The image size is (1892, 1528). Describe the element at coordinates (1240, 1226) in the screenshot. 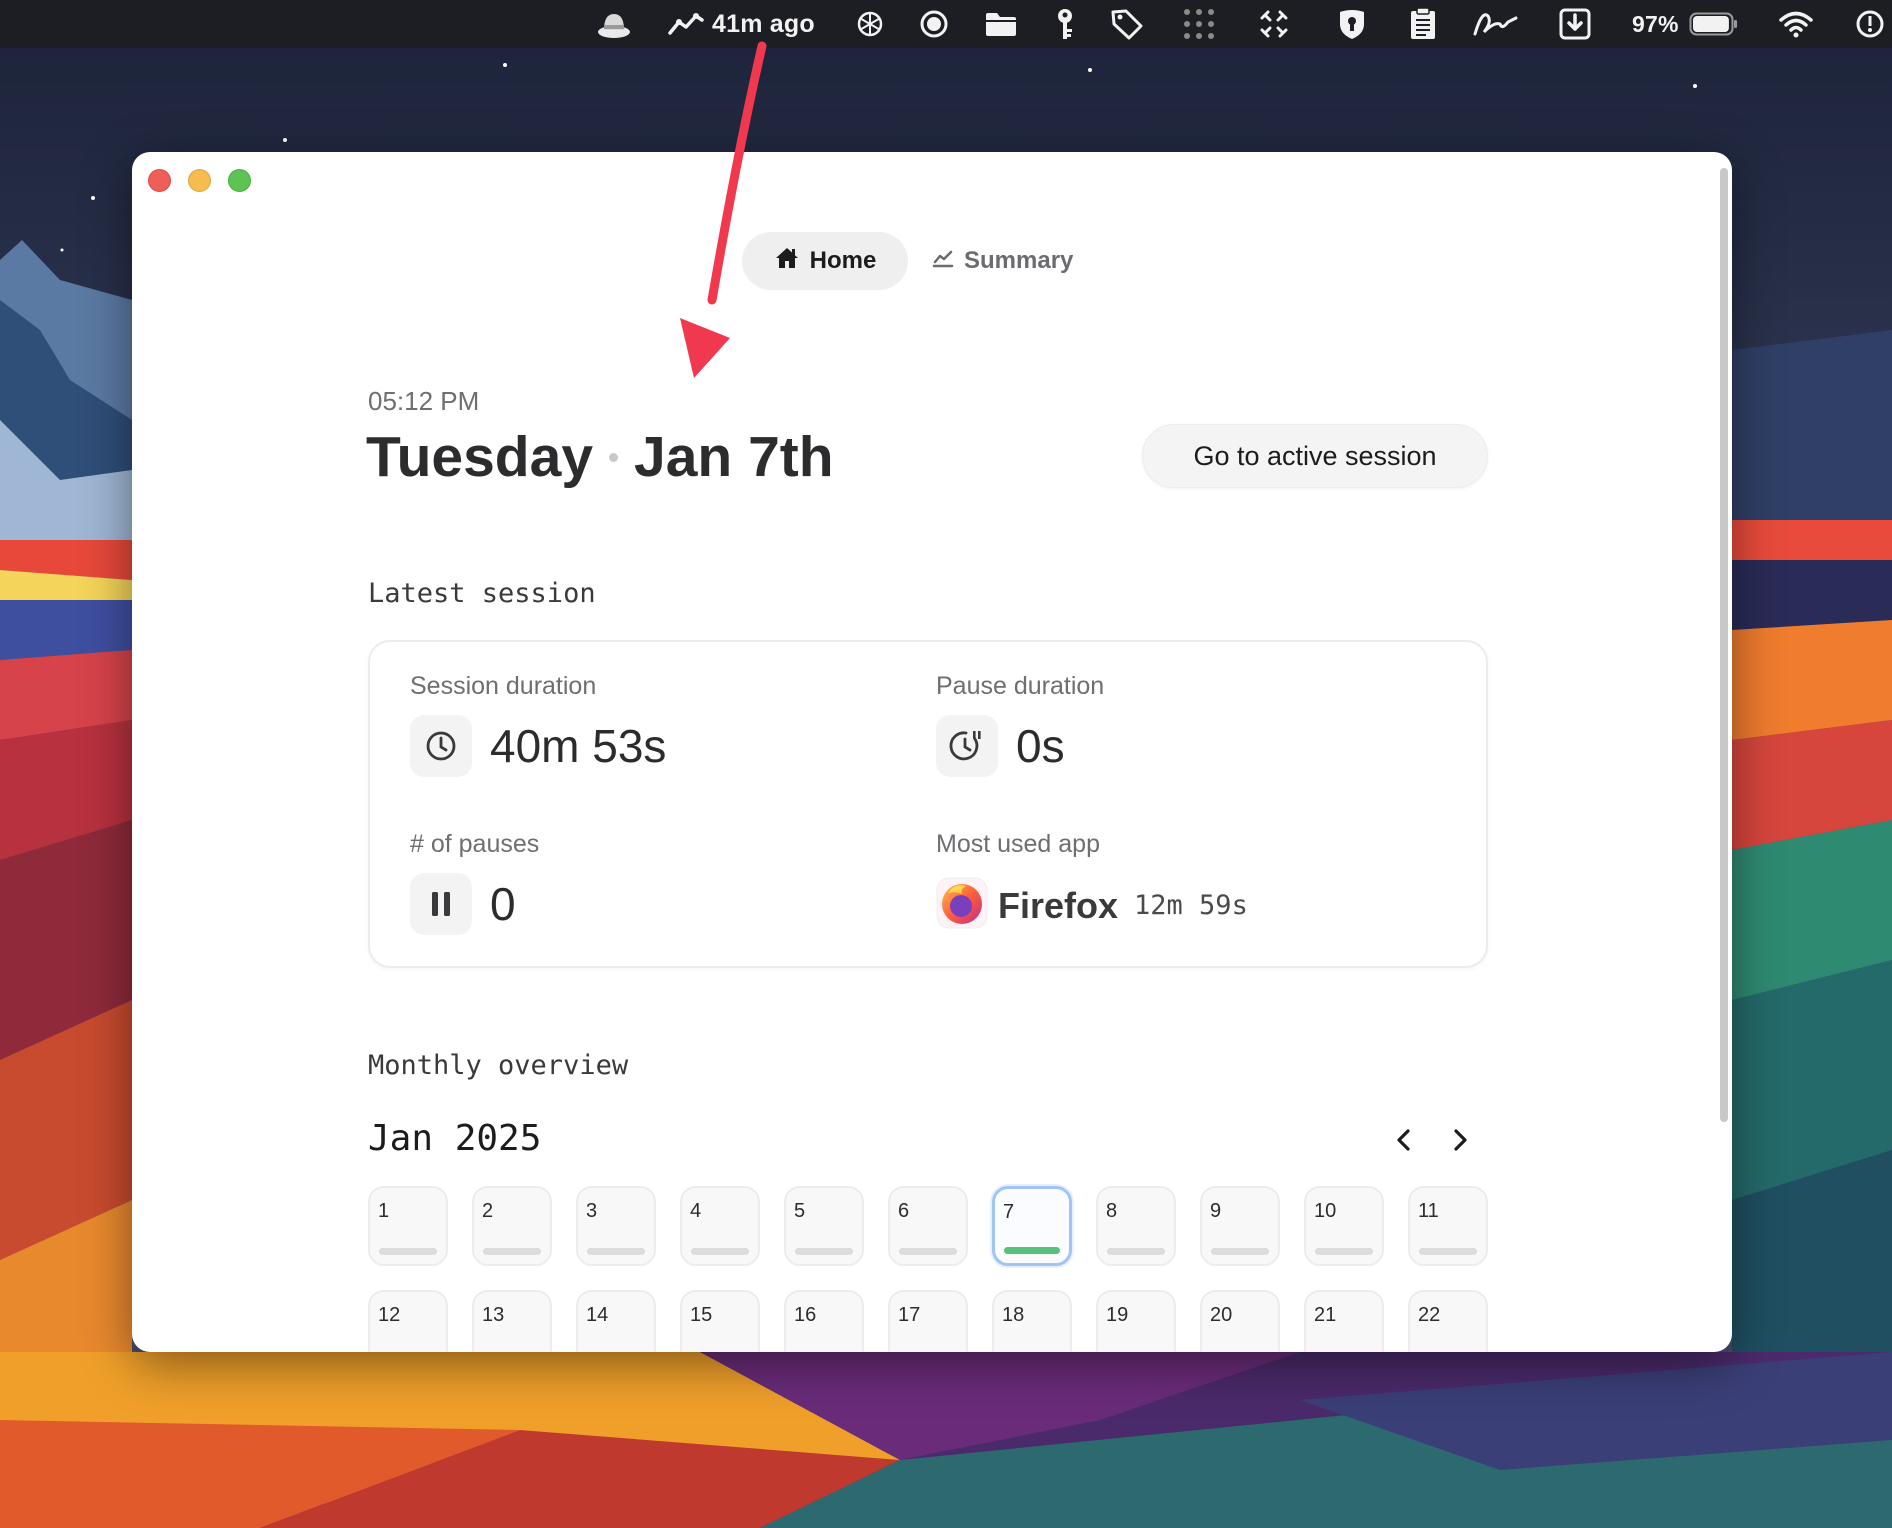

I see `calendar-day: 9` at that location.